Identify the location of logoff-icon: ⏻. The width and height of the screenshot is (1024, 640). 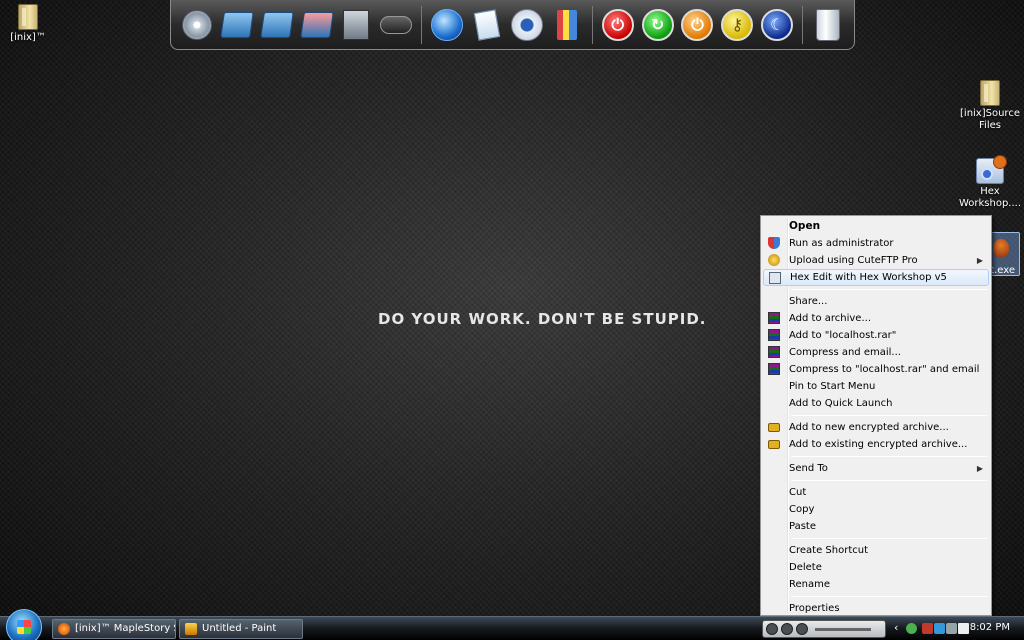
(698, 25).